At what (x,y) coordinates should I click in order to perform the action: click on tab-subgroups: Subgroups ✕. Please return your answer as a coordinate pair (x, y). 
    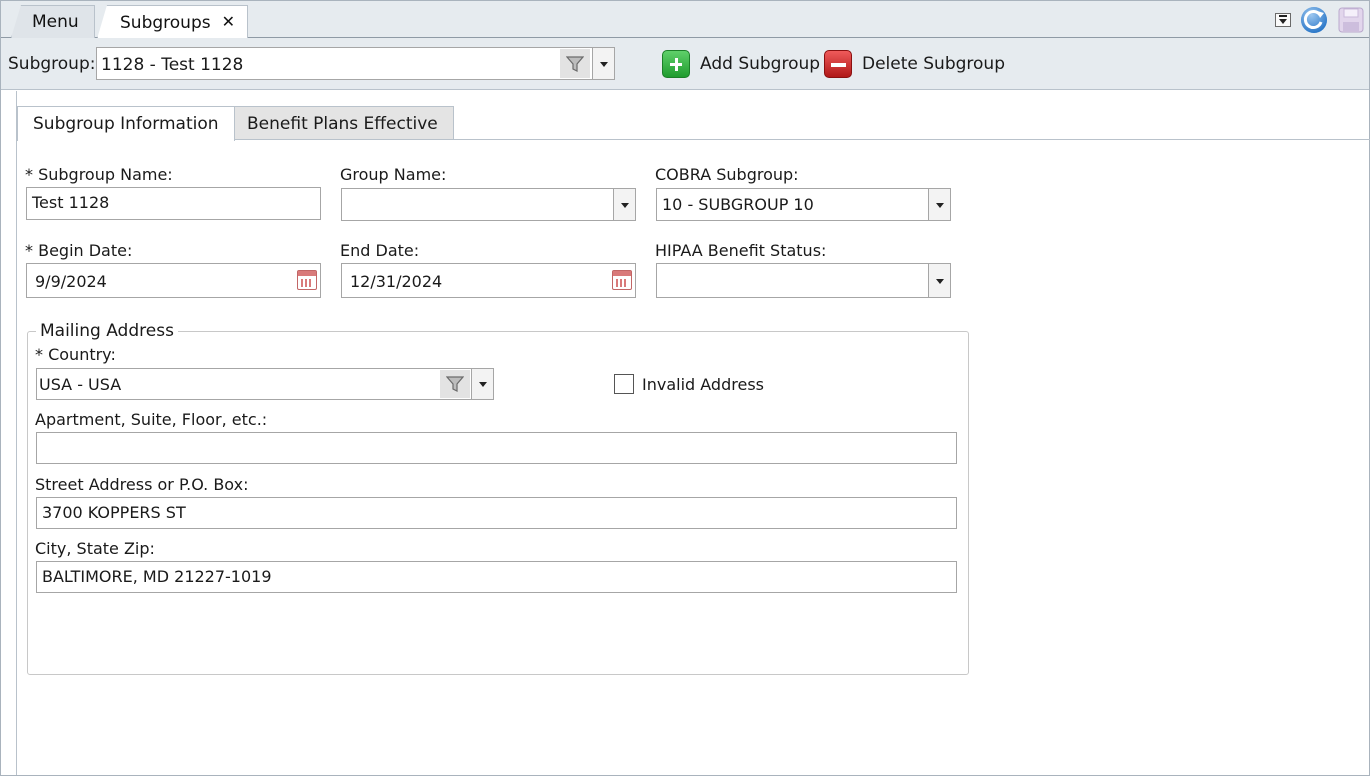
    Looking at the image, I should click on (172, 22).